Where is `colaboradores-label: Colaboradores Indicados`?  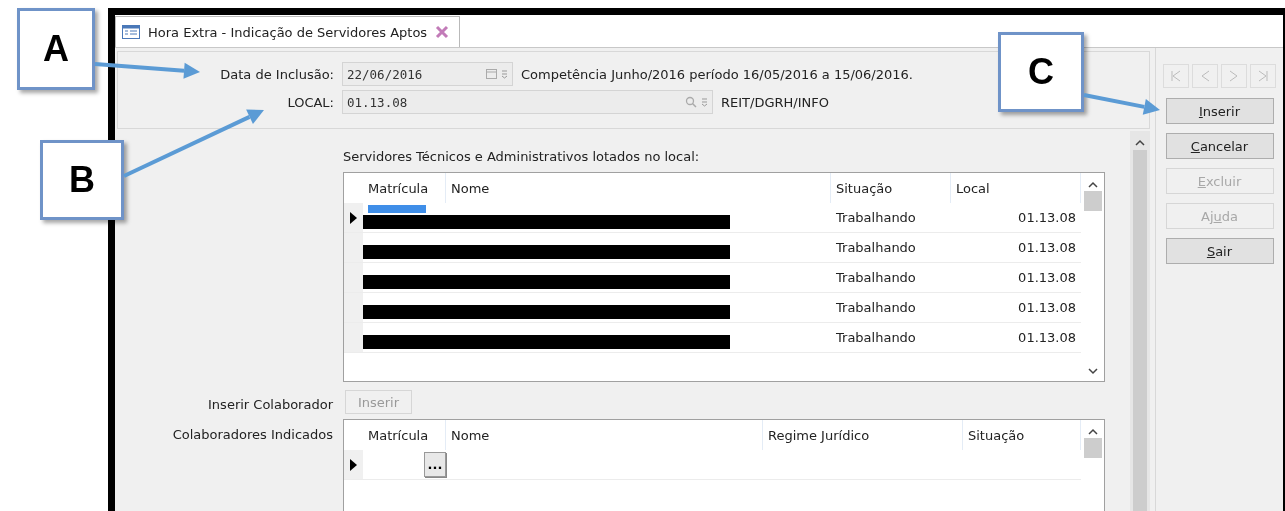 colaboradores-label: Colaboradores Indicados is located at coordinates (252, 434).